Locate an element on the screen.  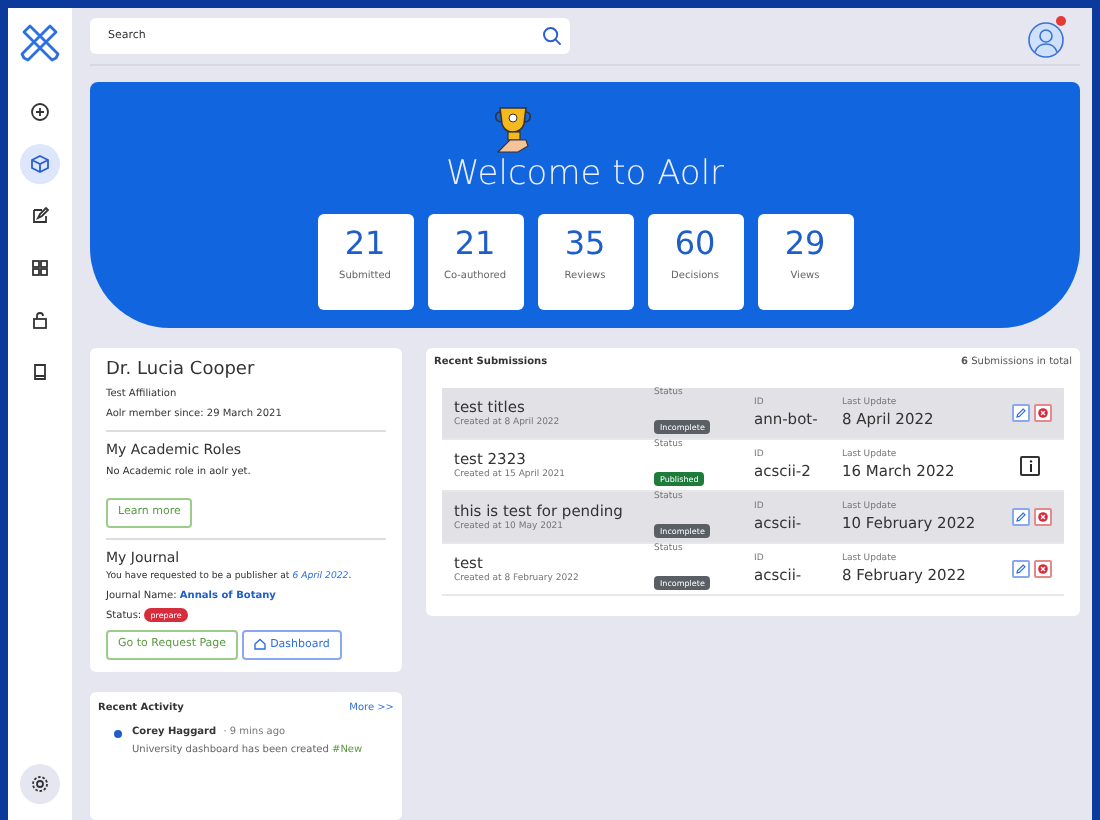
lock-icon is located at coordinates (40, 320).